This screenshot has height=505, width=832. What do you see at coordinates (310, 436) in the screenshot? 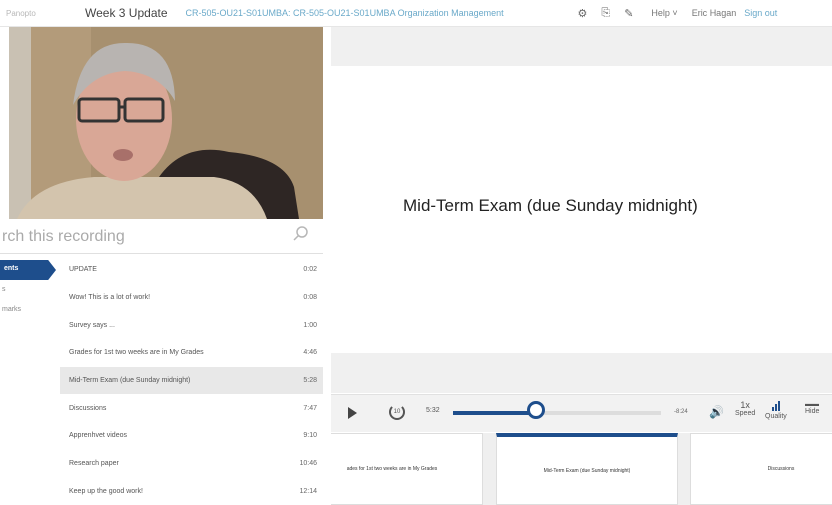
I see `list-item-time: 9:10` at bounding box center [310, 436].